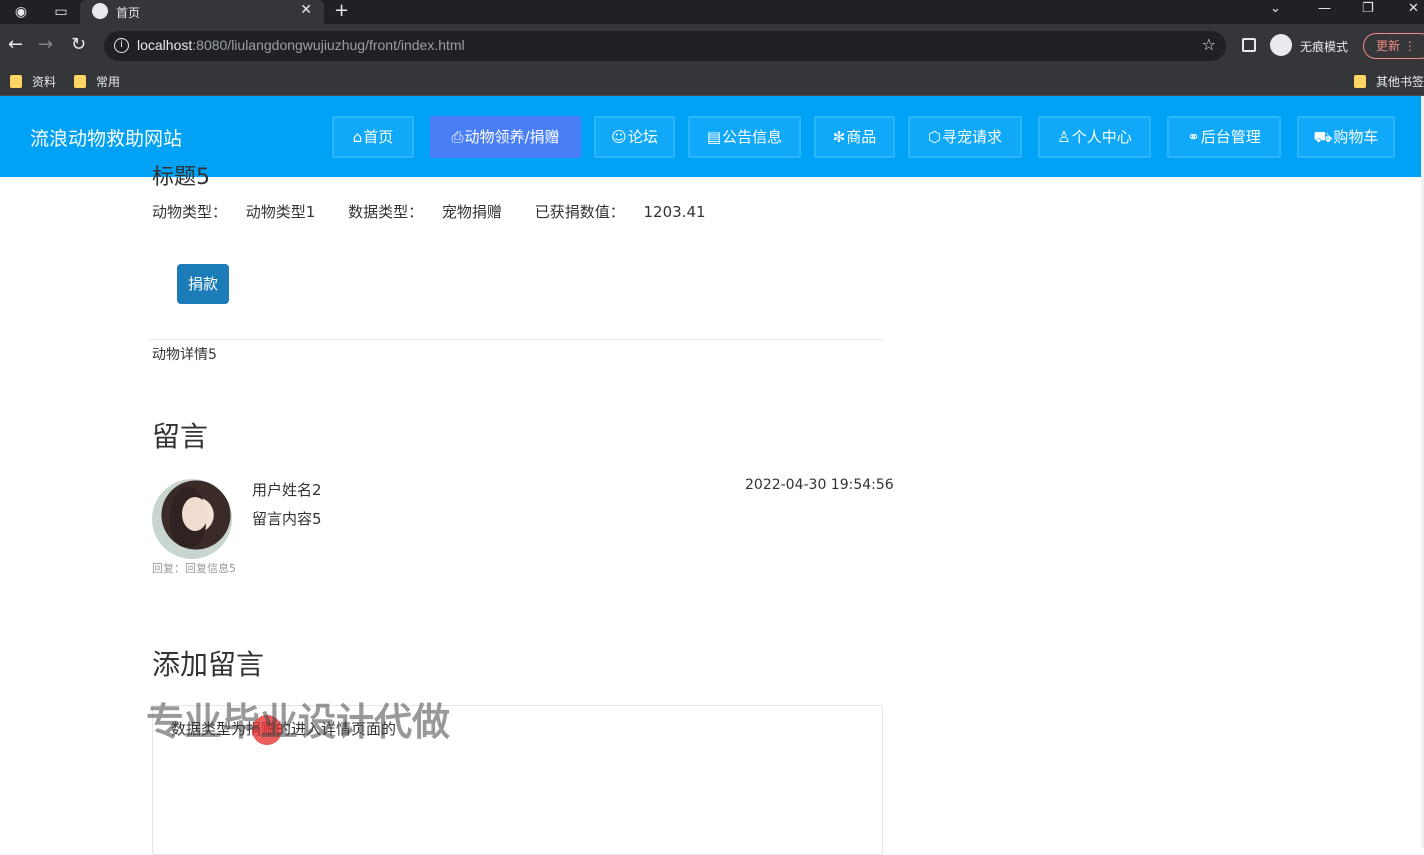 Image resolution: width=1424 pixels, height=855 pixels. Describe the element at coordinates (1281, 45) in the screenshot. I see `incognito-icon` at that location.